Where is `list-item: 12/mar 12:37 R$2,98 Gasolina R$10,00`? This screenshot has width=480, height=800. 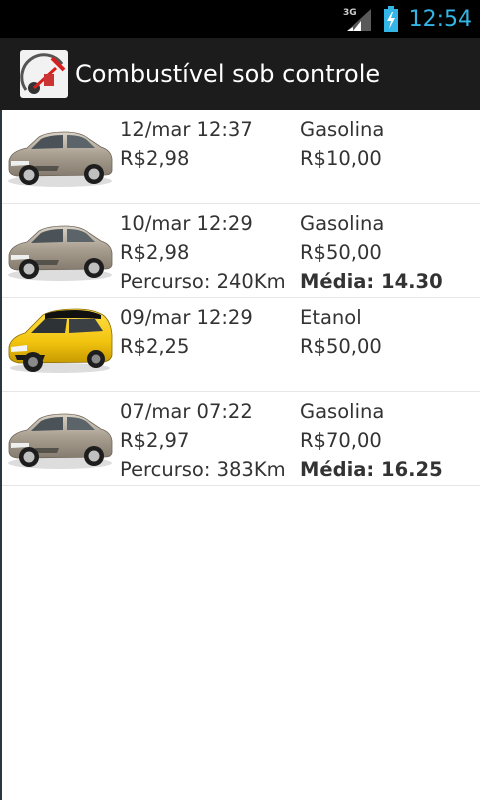 list-item: 12/mar 12:37 R$2,98 Gasolina R$10,00 is located at coordinates (241, 157).